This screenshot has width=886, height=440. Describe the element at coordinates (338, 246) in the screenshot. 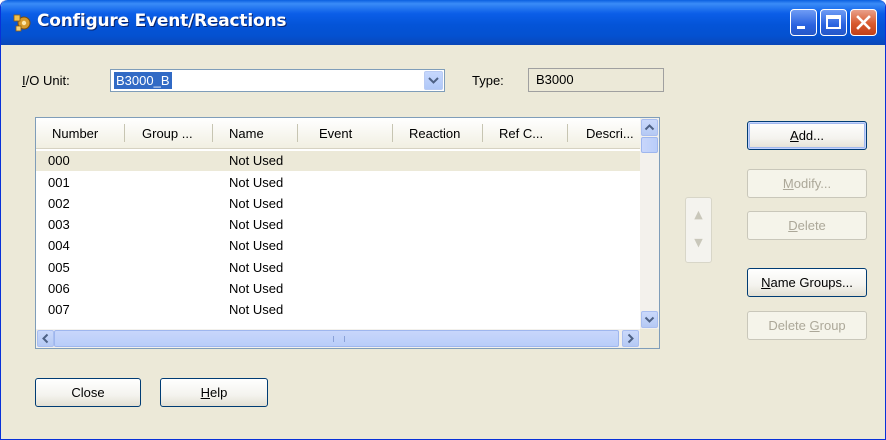

I see `list-row: 004 Not Used` at that location.